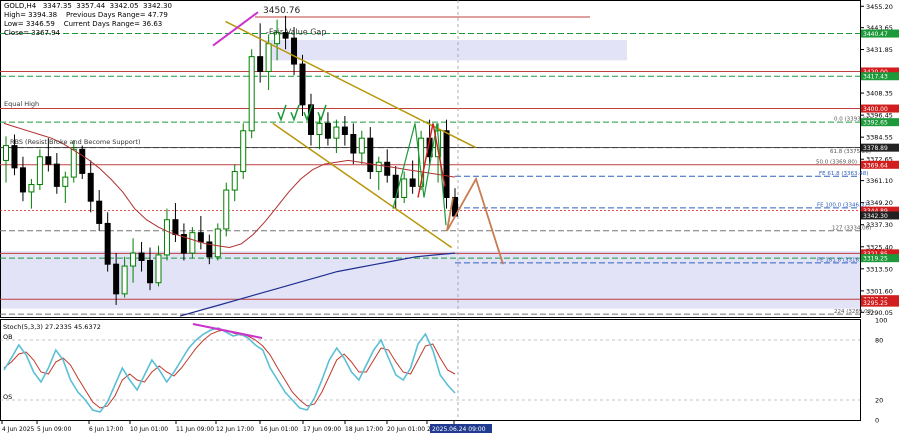  What do you see at coordinates (54, 429) in the screenshot?
I see `time-label: 5 Jun 09:00` at bounding box center [54, 429].